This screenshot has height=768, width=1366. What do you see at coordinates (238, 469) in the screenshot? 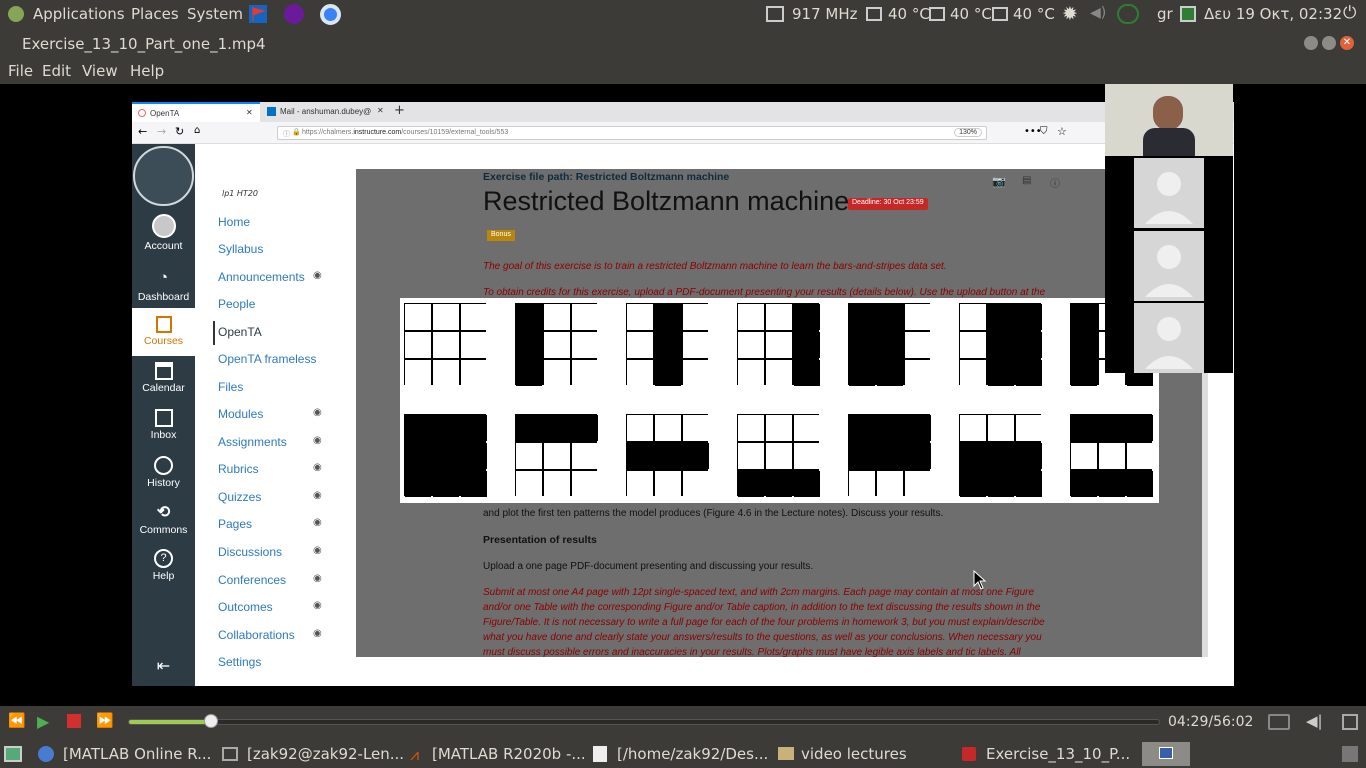
I see `course-nav-rubrics: Rubrics` at bounding box center [238, 469].